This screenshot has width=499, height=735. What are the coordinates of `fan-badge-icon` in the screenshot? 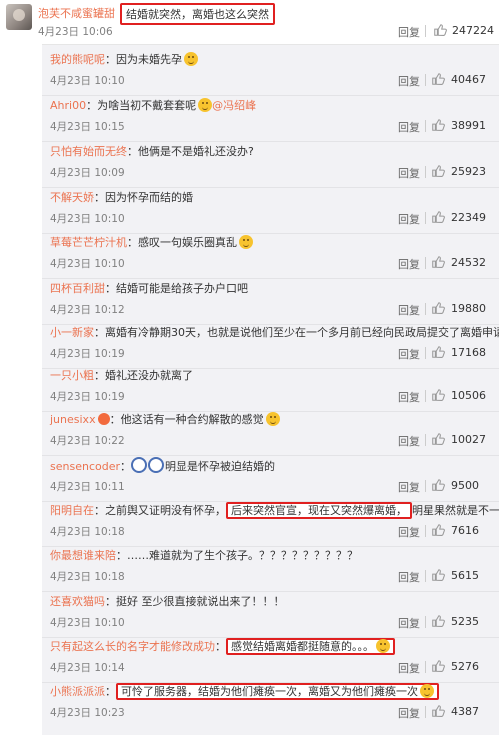 It's located at (103, 419).